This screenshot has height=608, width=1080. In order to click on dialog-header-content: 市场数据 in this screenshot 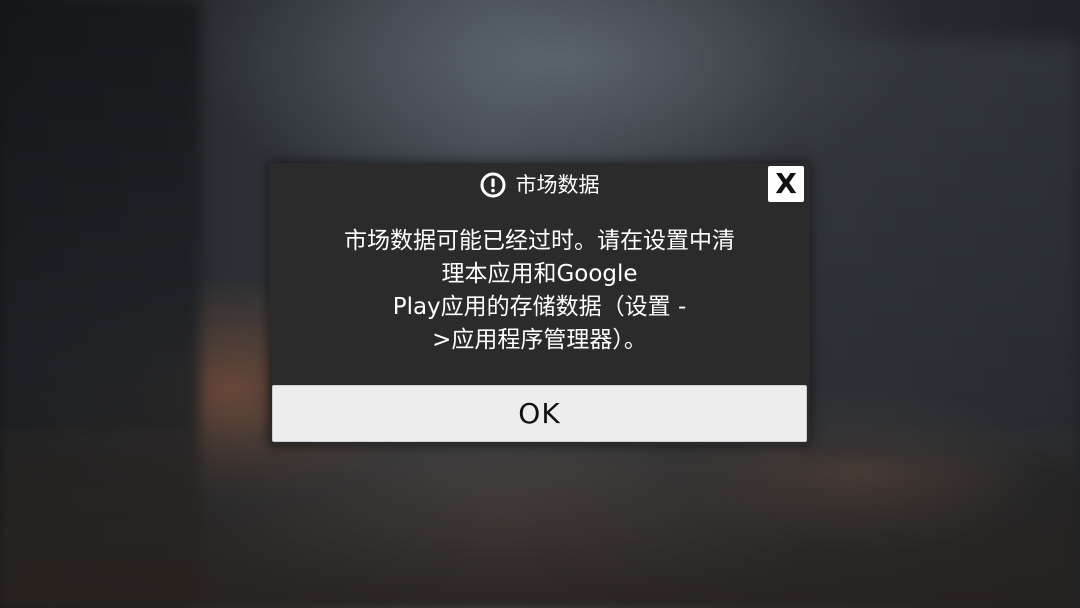, I will do `click(540, 185)`.